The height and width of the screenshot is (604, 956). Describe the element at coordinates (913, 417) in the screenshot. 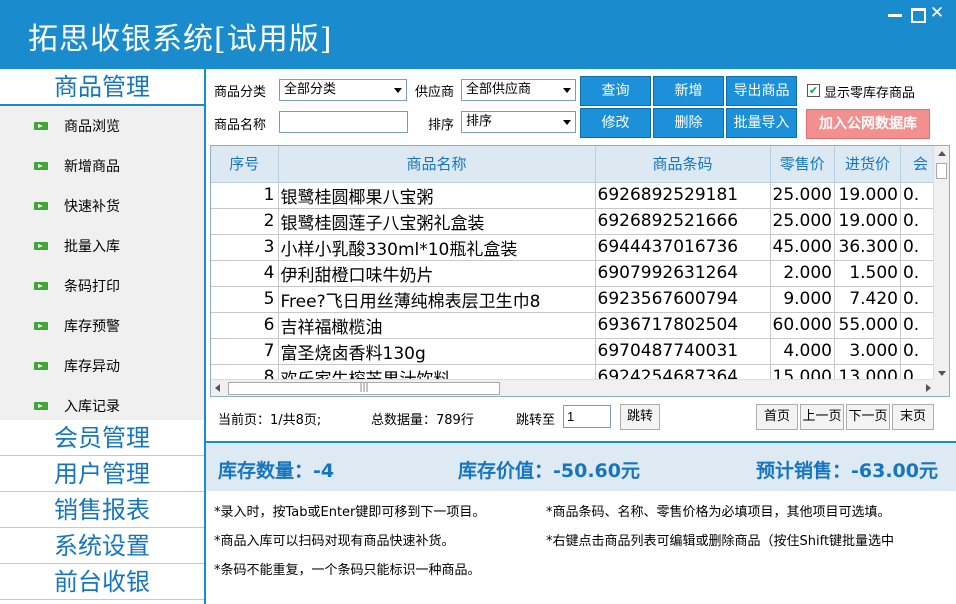

I see `last-page-button: 末页` at that location.